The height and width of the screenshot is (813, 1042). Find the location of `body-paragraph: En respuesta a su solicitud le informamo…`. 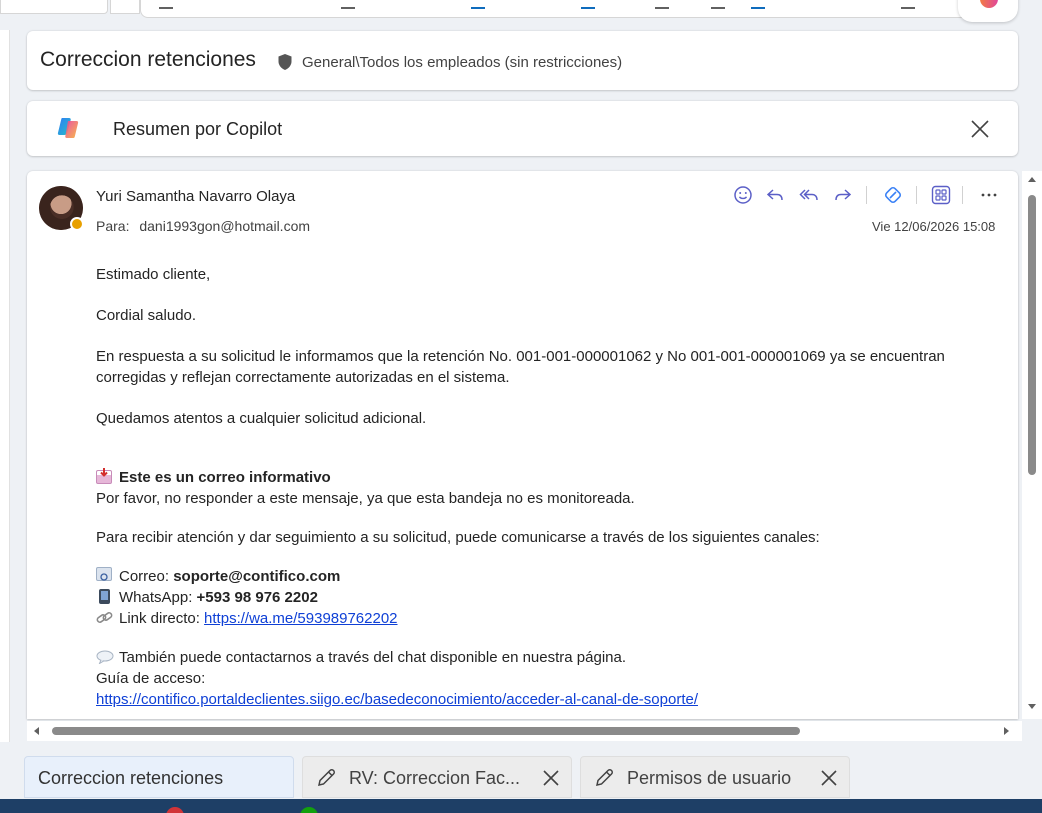

body-paragraph: En respuesta a su solicitud le informamo… is located at coordinates (520, 367).